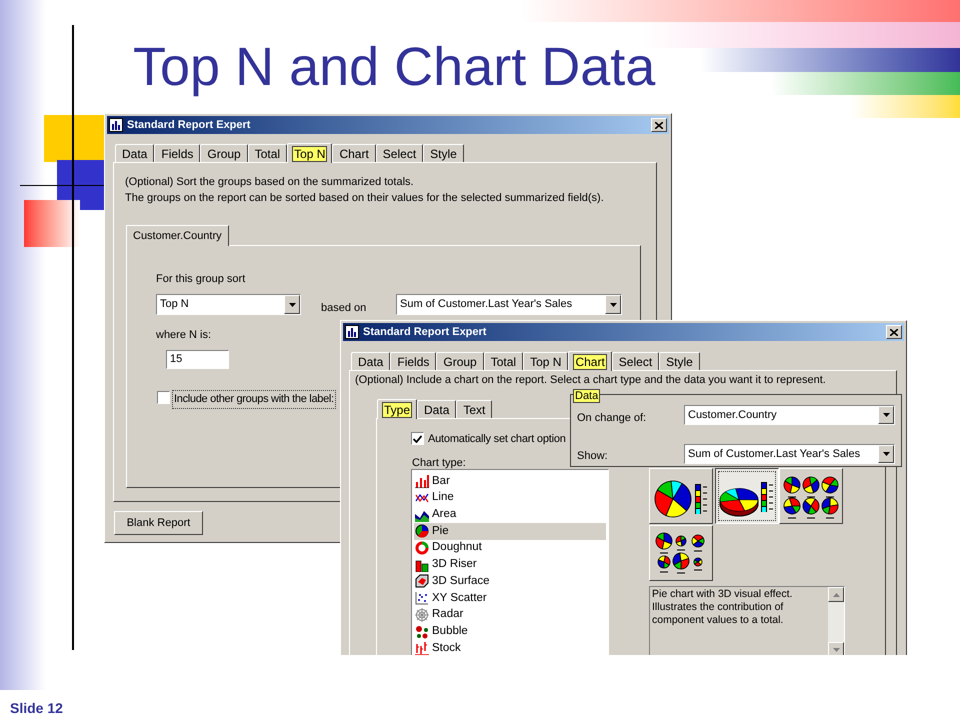  I want to click on scatter-chart-icon, so click(422, 598).